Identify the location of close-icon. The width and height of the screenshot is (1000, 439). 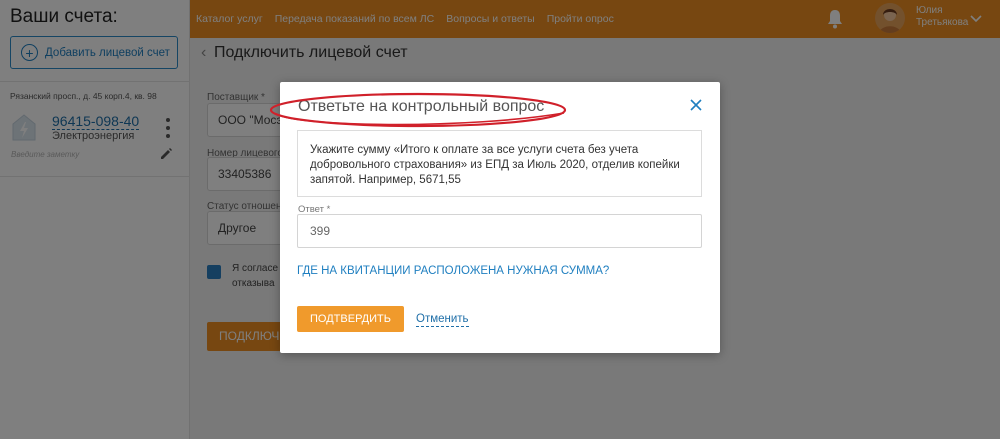
(696, 105).